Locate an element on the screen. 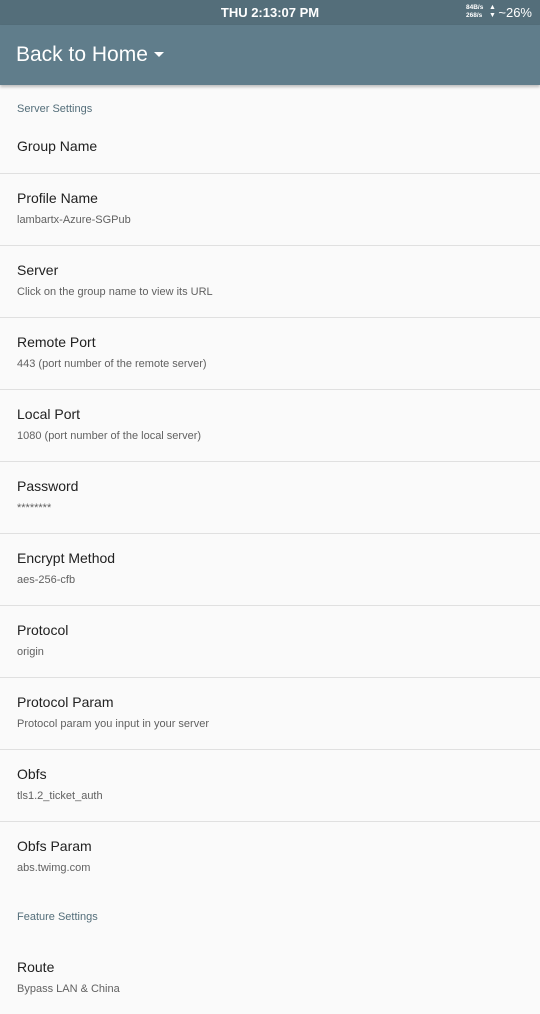 Image resolution: width=540 pixels, height=1014 pixels. pref-summary: tls1.2_ticket_auth is located at coordinates (60, 796).